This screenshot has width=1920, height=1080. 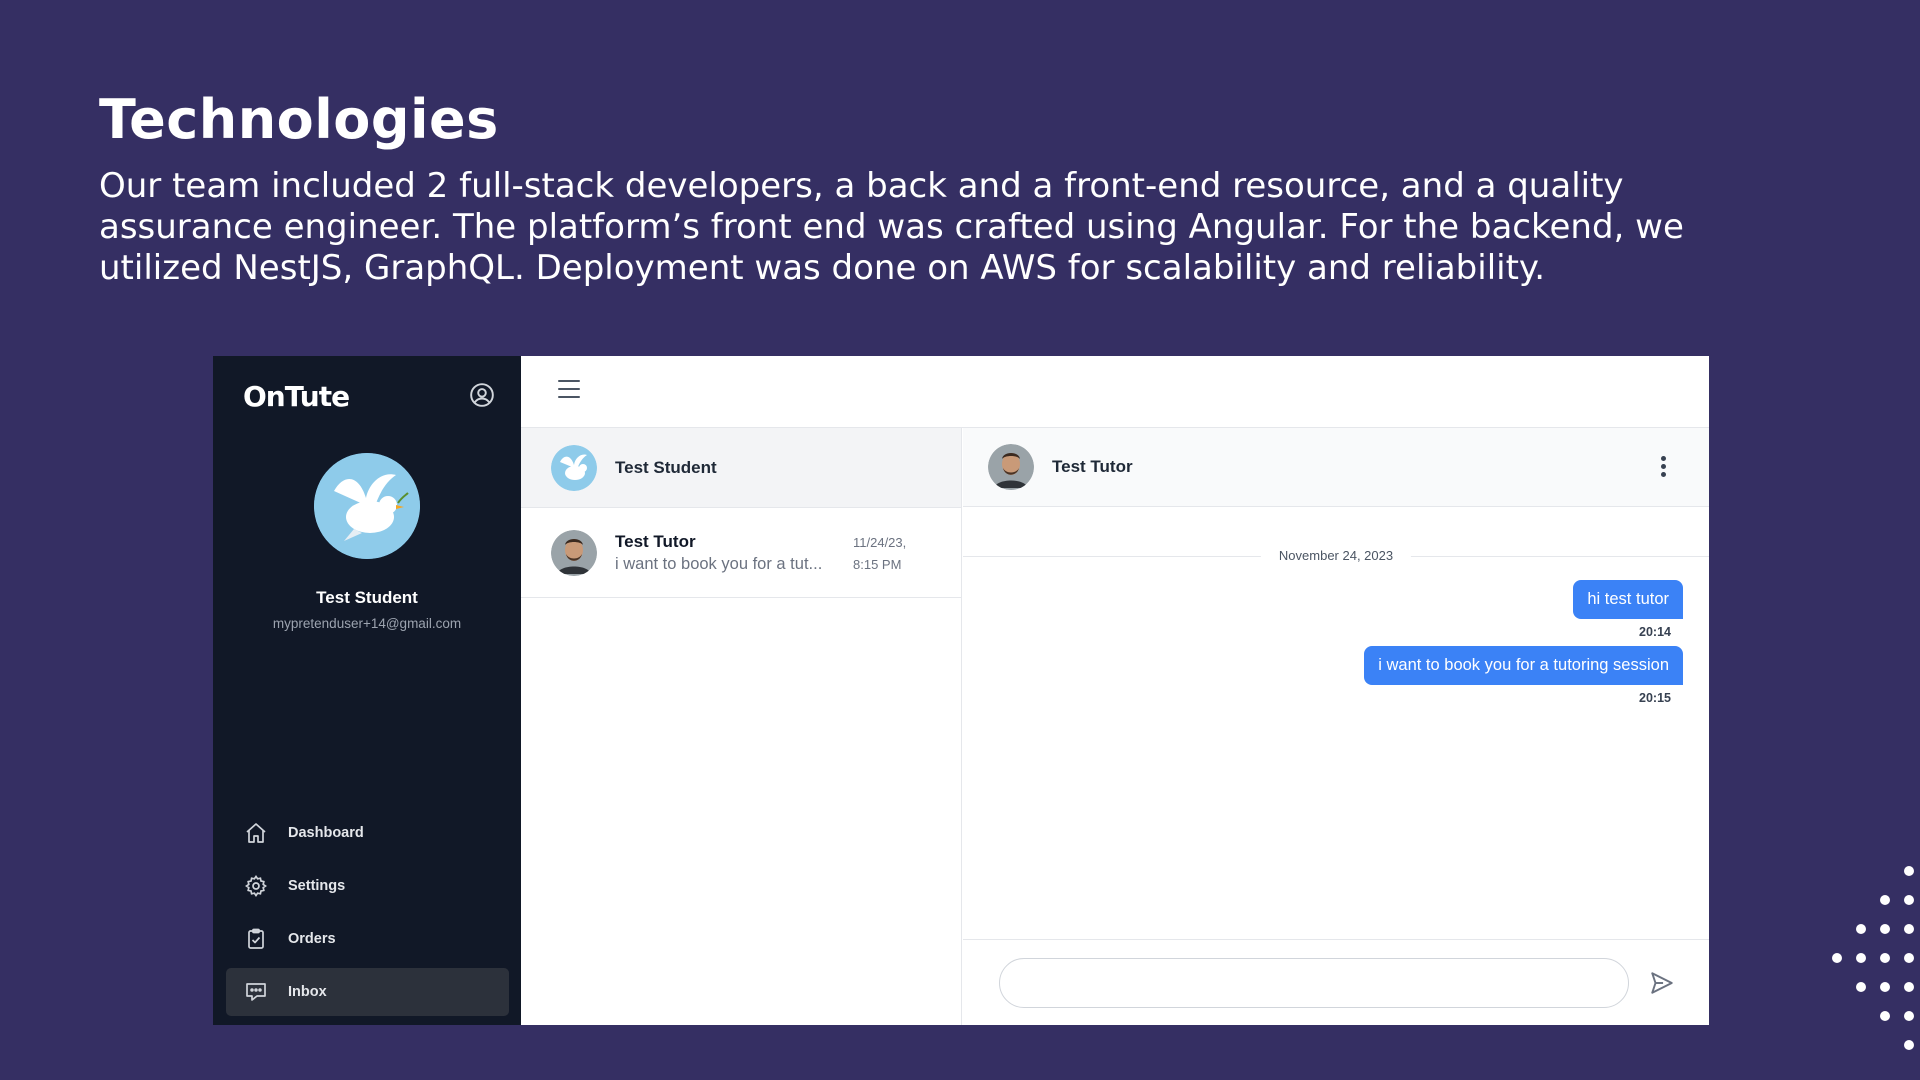 I want to click on menu-icon, so click(x=569, y=390).